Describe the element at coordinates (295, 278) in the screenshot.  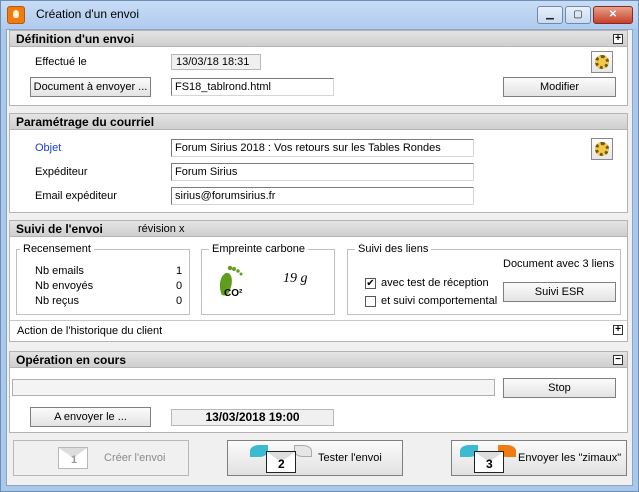
I see `carbone-value: 19 g` at that location.